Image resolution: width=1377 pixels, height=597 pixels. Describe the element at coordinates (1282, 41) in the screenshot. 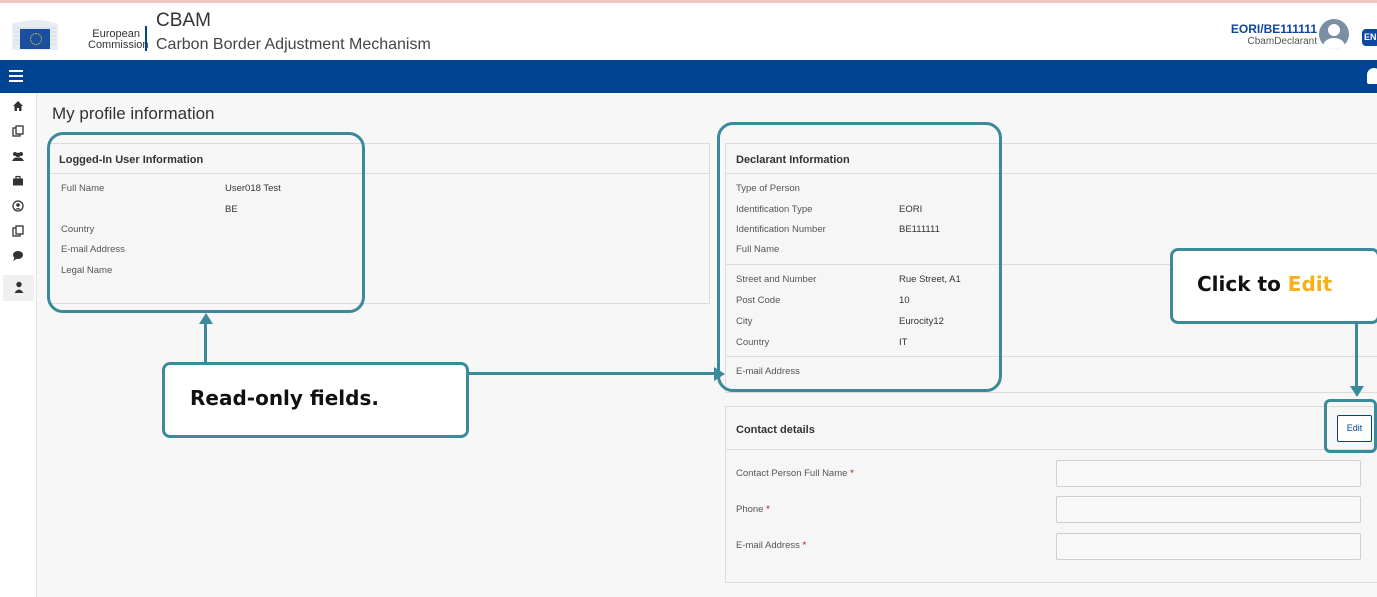

I see `user-role: CbamDeclarant` at that location.